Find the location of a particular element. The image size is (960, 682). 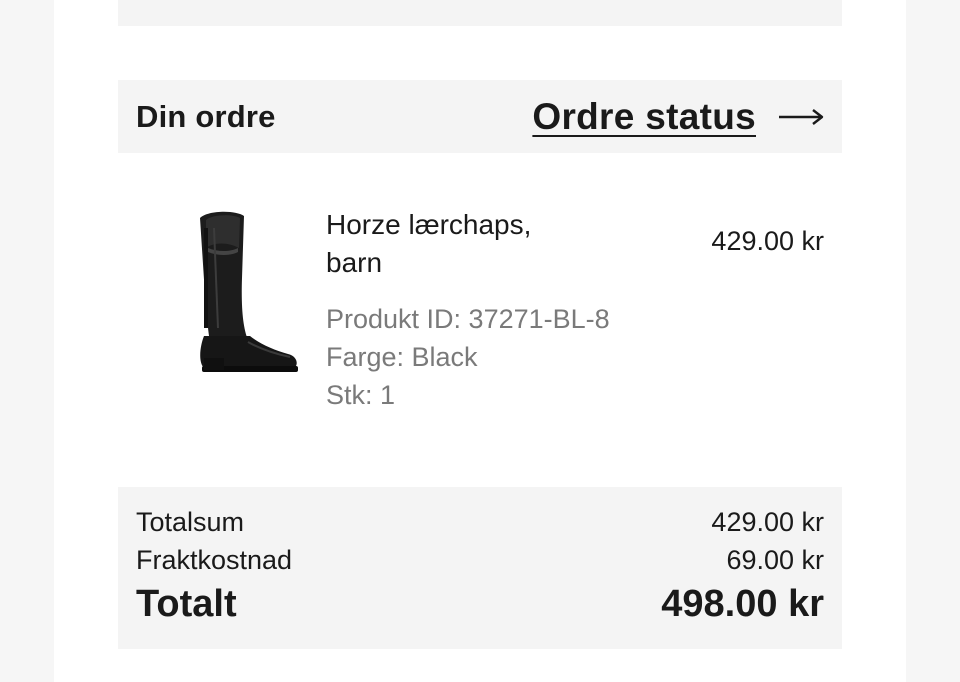

arrow-right-icon is located at coordinates (801, 116).